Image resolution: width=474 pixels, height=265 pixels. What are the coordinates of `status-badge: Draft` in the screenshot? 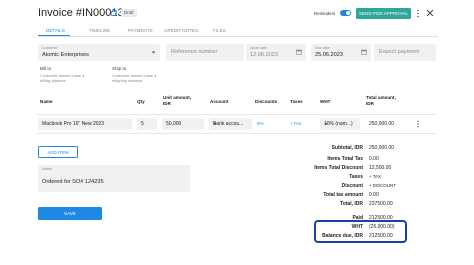 It's located at (129, 13).